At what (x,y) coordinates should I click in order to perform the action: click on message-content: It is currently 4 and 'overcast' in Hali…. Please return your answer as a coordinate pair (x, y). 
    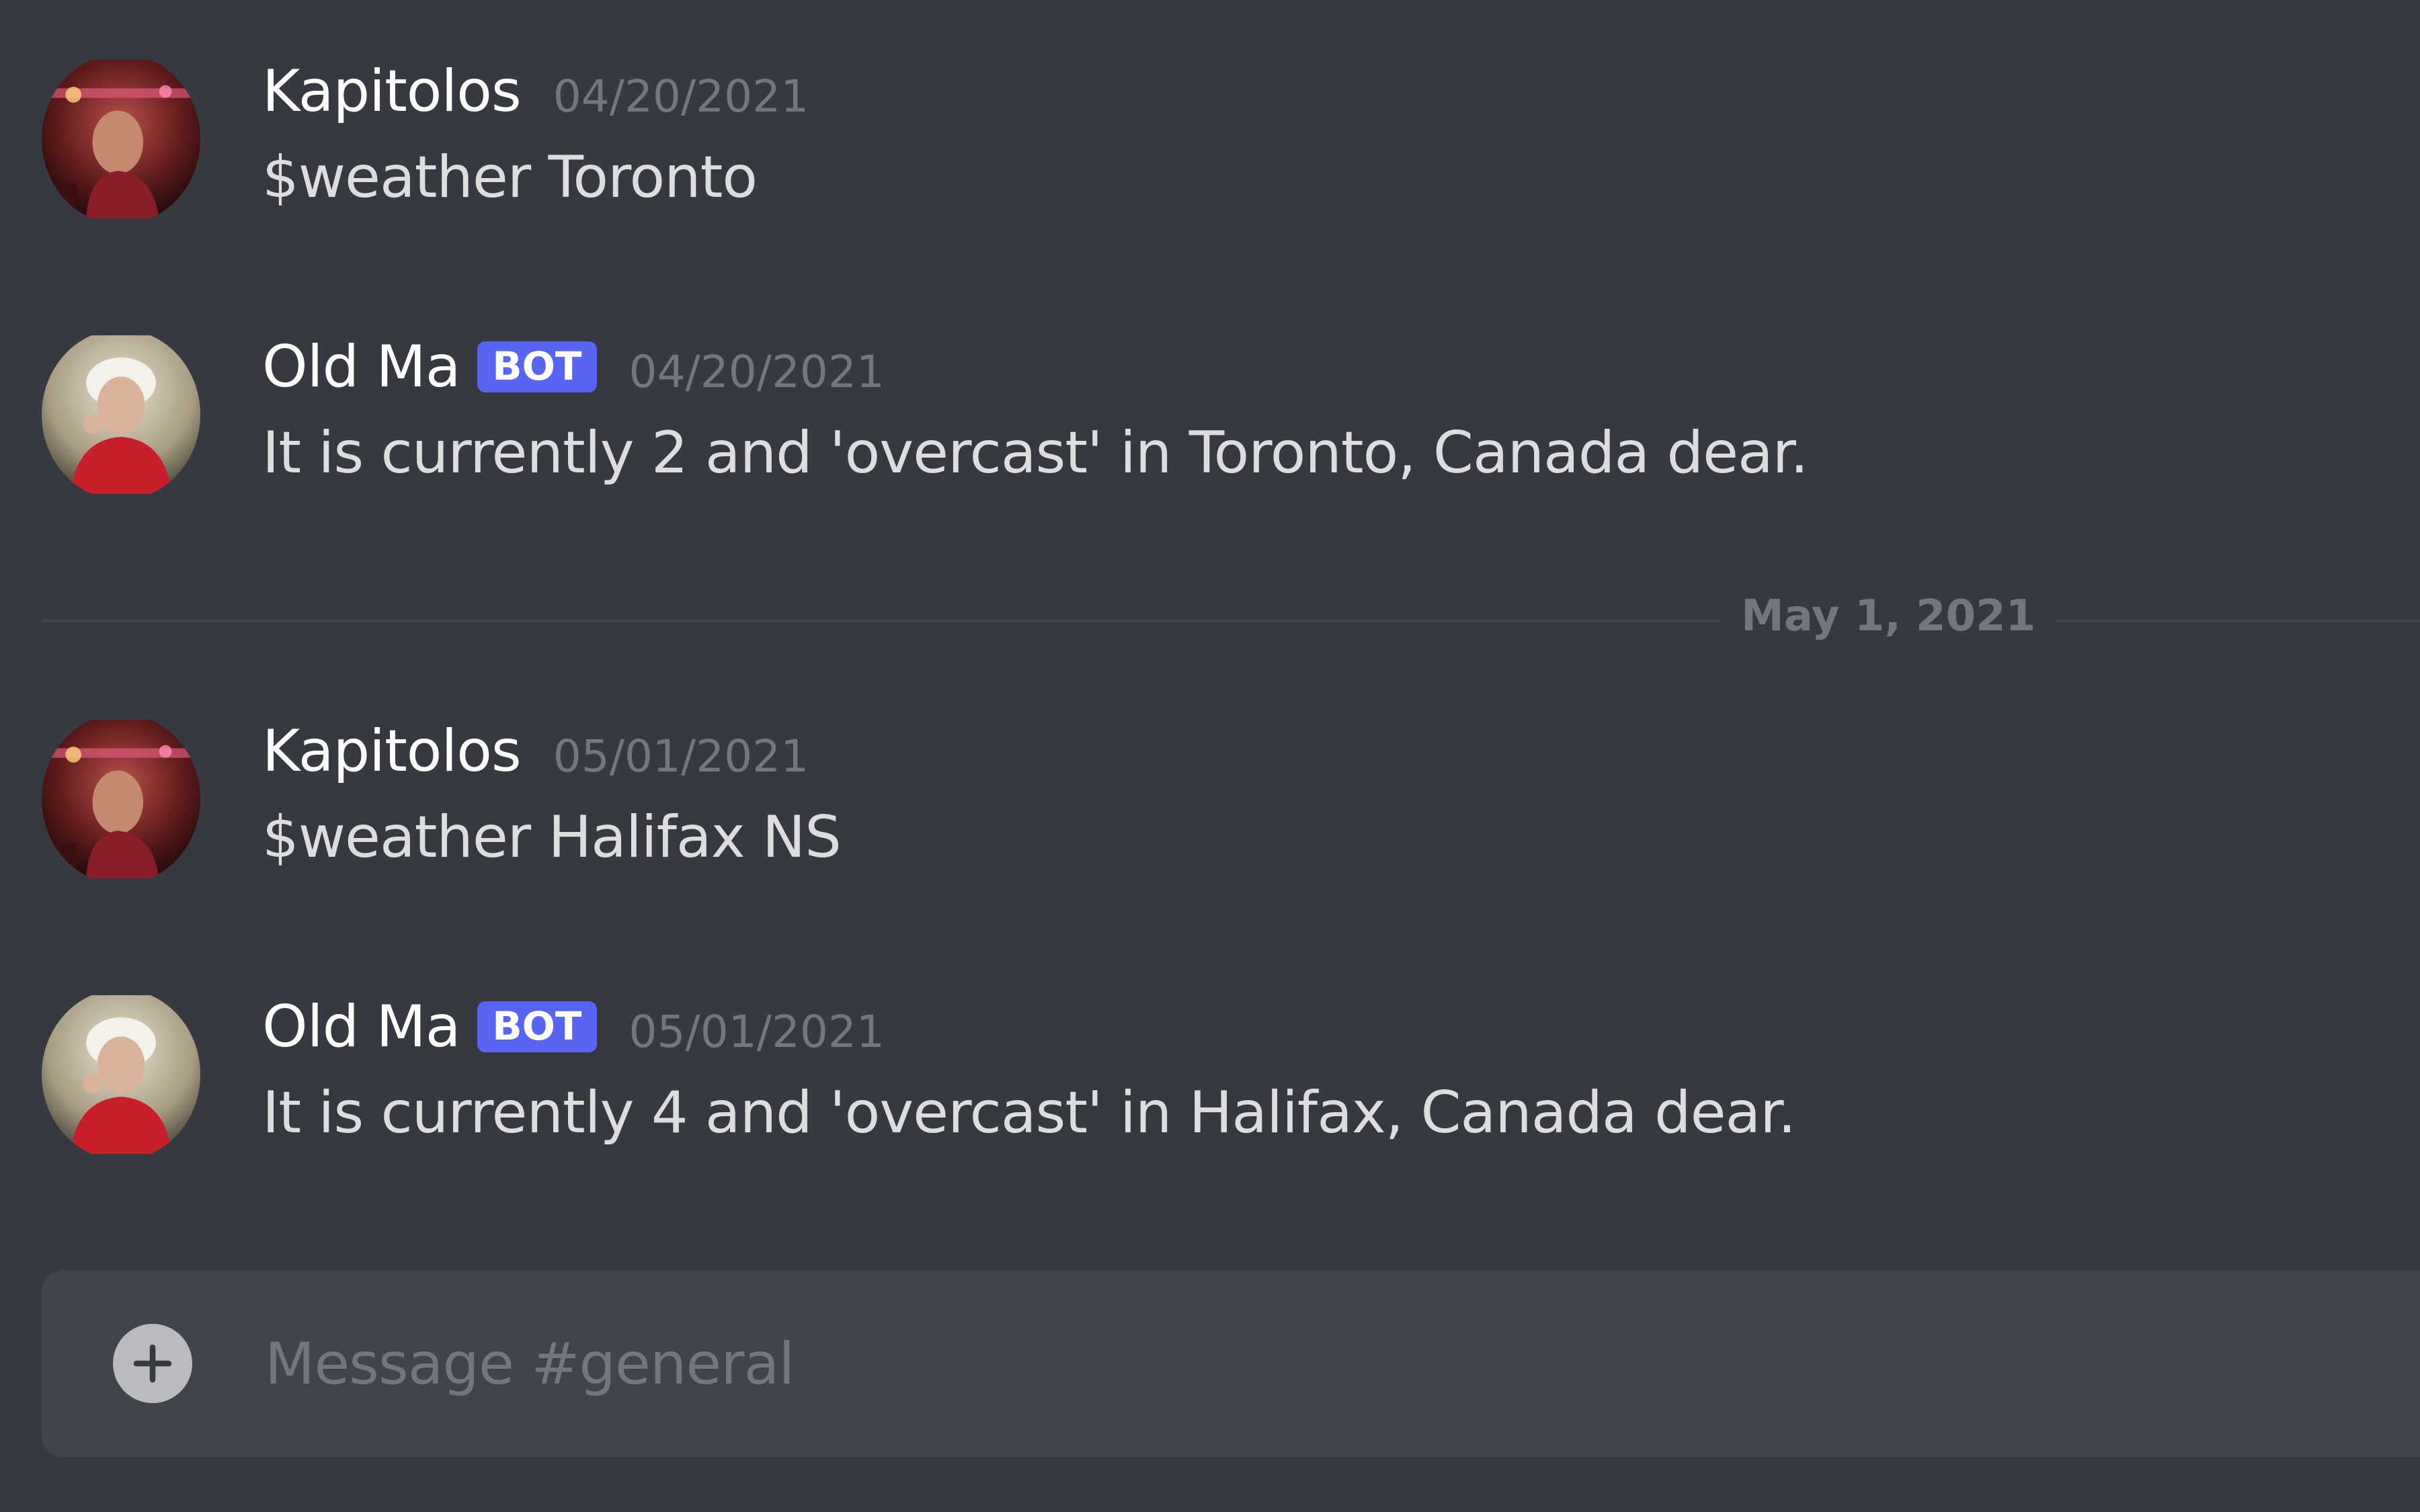
    Looking at the image, I should click on (1029, 1113).